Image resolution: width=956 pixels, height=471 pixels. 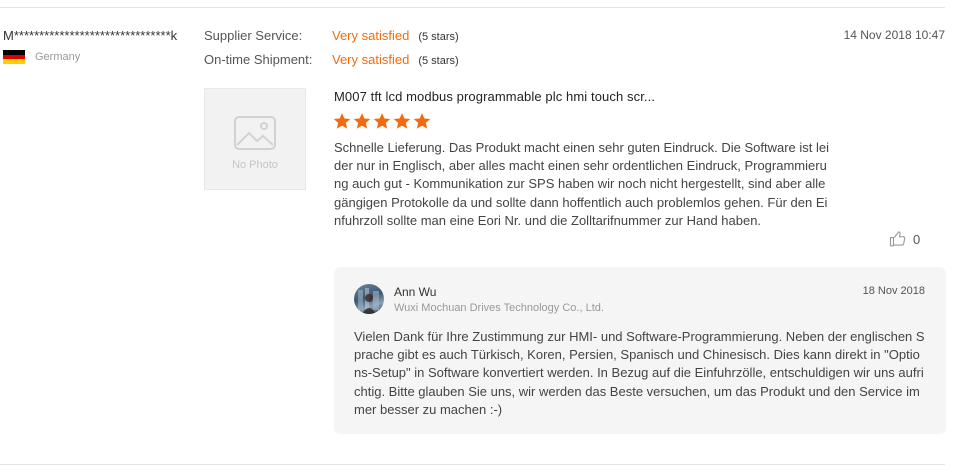 What do you see at coordinates (893, 291) in the screenshot?
I see `reply-date: 18 Nov 2018` at bounding box center [893, 291].